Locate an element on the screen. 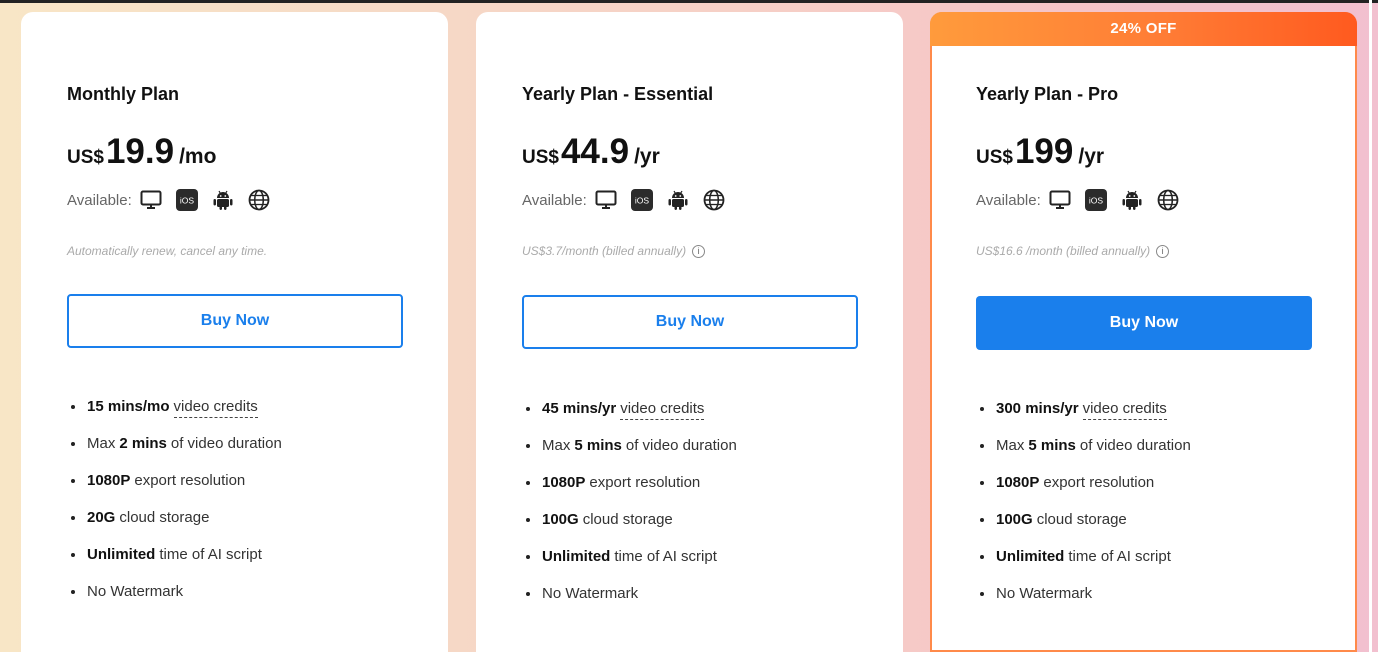  feature-item: 45 mins/yr video credits is located at coordinates (629, 418).